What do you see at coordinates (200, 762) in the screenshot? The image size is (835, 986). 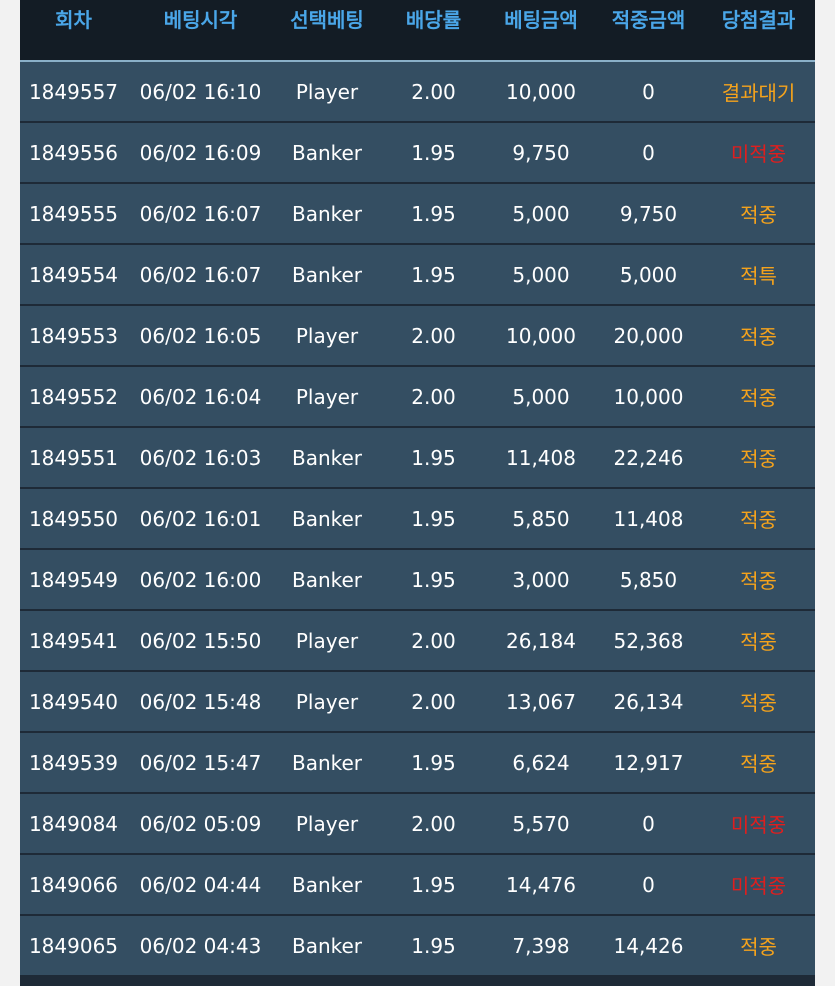 I see `cell-bet-time: 06/02 15:47` at bounding box center [200, 762].